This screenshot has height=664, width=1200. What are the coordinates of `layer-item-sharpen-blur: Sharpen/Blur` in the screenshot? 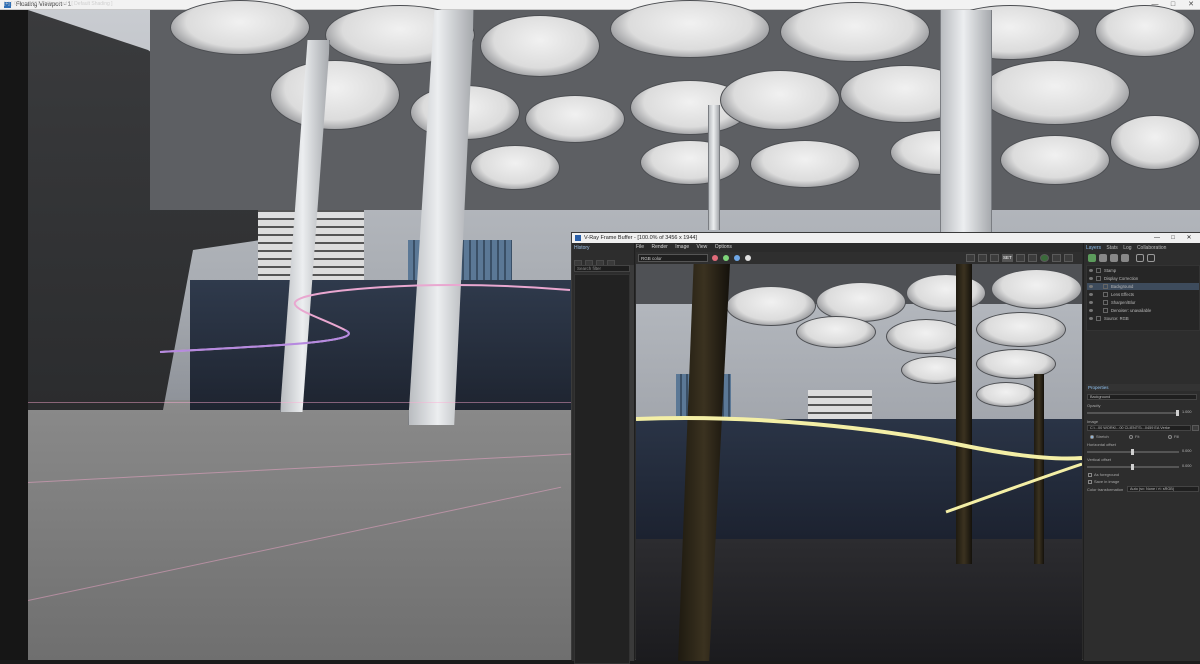 It's located at (1143, 302).